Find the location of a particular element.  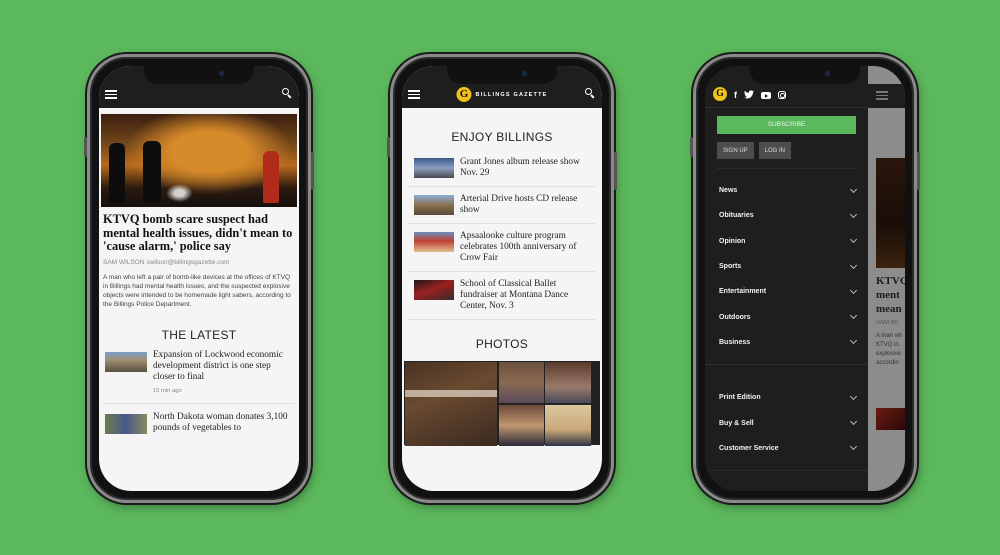

menu-item-label: Opinion is located at coordinates (732, 241).